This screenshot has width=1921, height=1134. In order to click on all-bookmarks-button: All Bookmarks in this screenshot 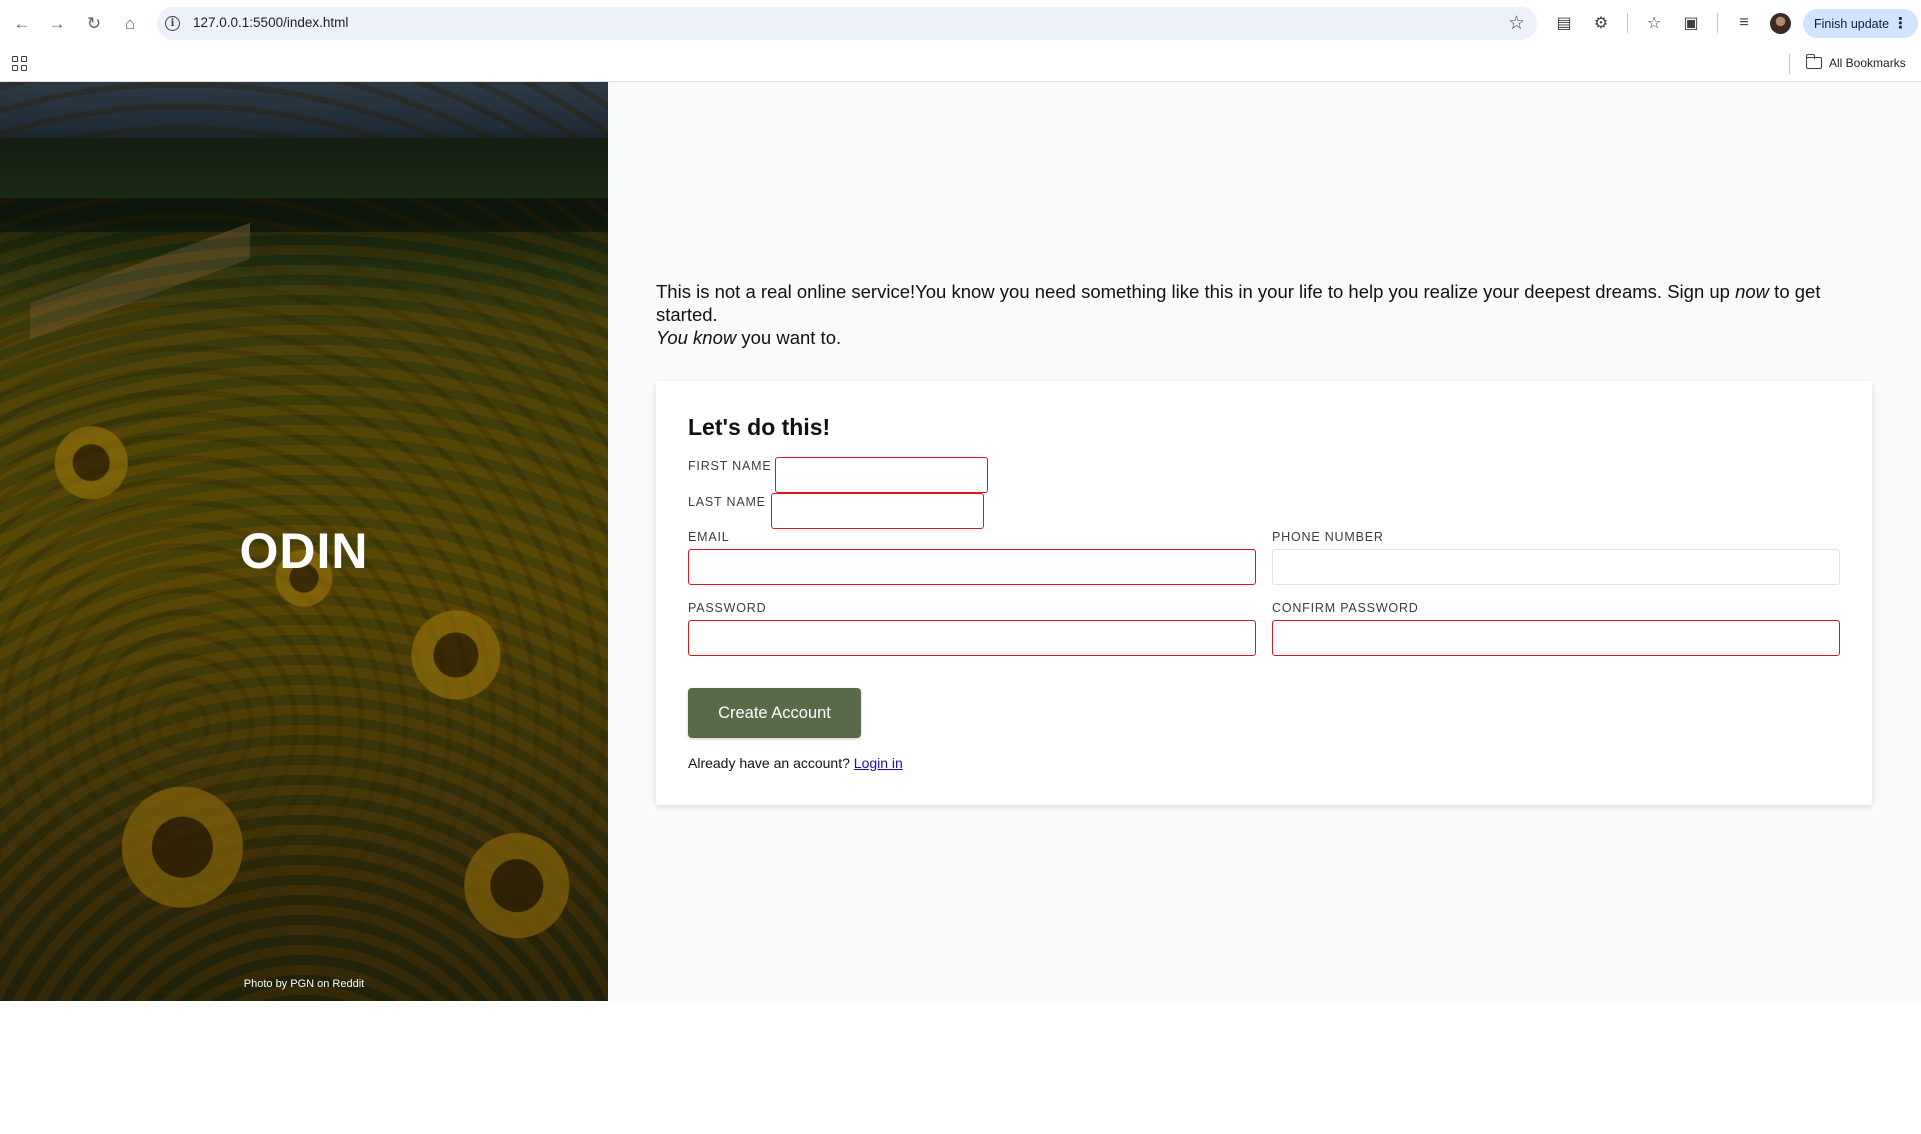, I will do `click(1855, 62)`.